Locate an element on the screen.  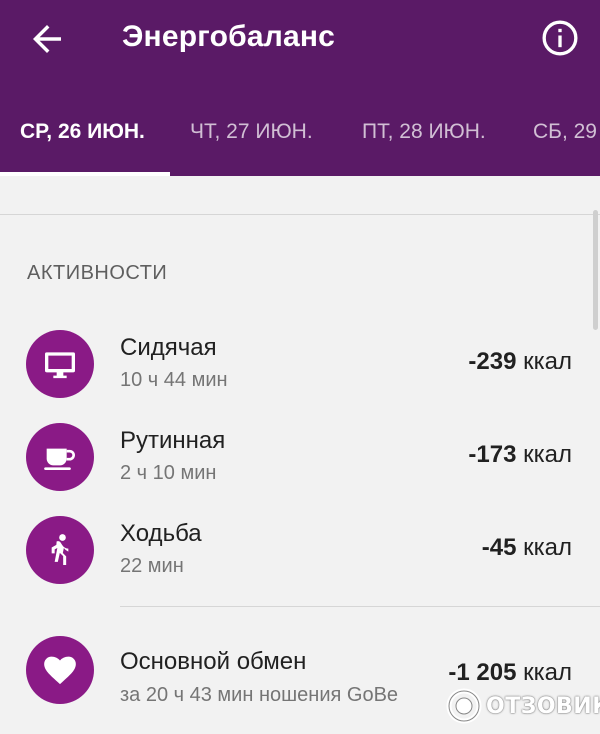
activity-duration: 22 мин is located at coordinates (152, 566).